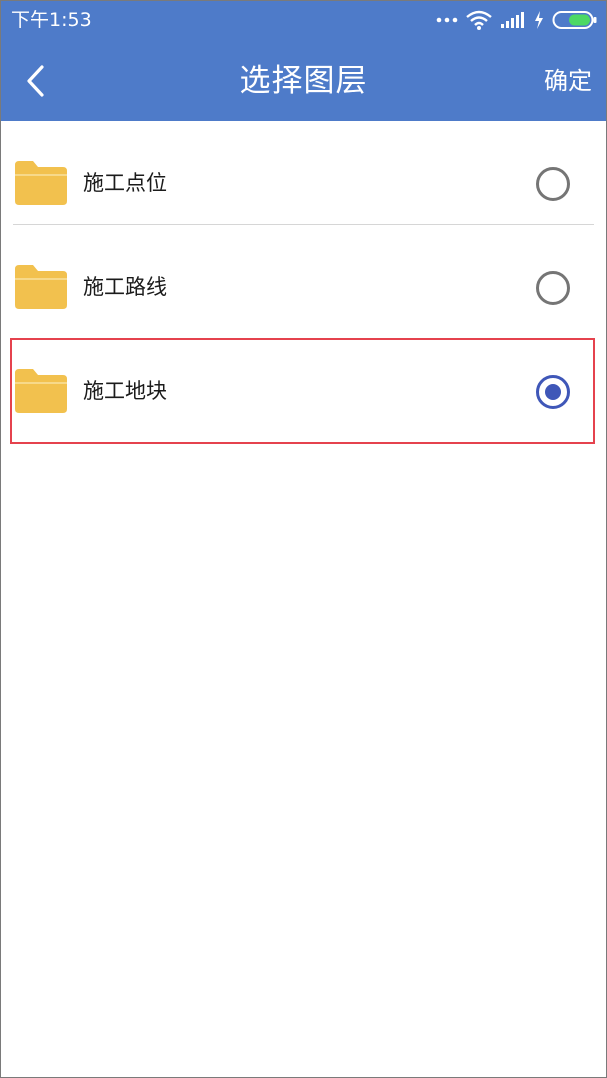  Describe the element at coordinates (479, 20) in the screenshot. I see `wifi-icon` at that location.